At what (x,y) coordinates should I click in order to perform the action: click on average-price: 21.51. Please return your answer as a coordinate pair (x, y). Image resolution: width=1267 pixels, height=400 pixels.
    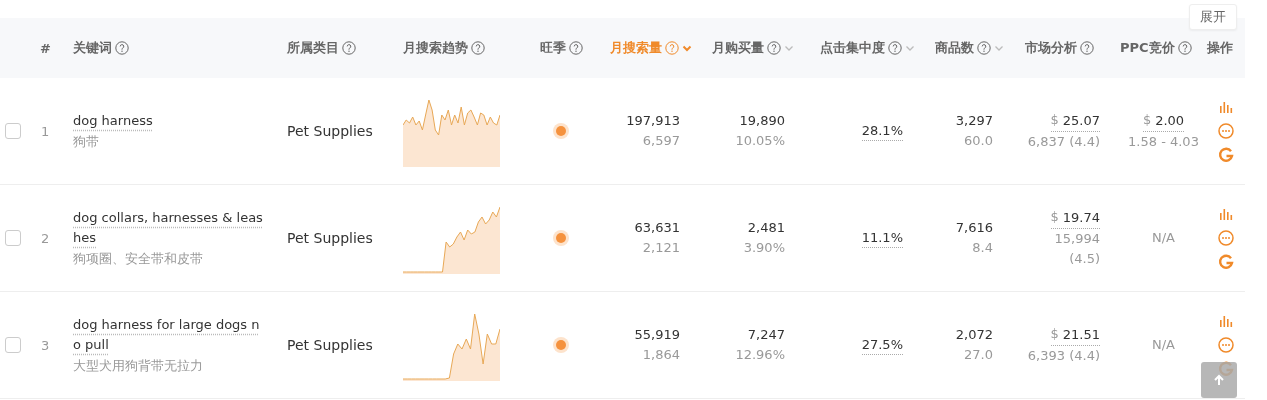
    Looking at the image, I should click on (1081, 334).